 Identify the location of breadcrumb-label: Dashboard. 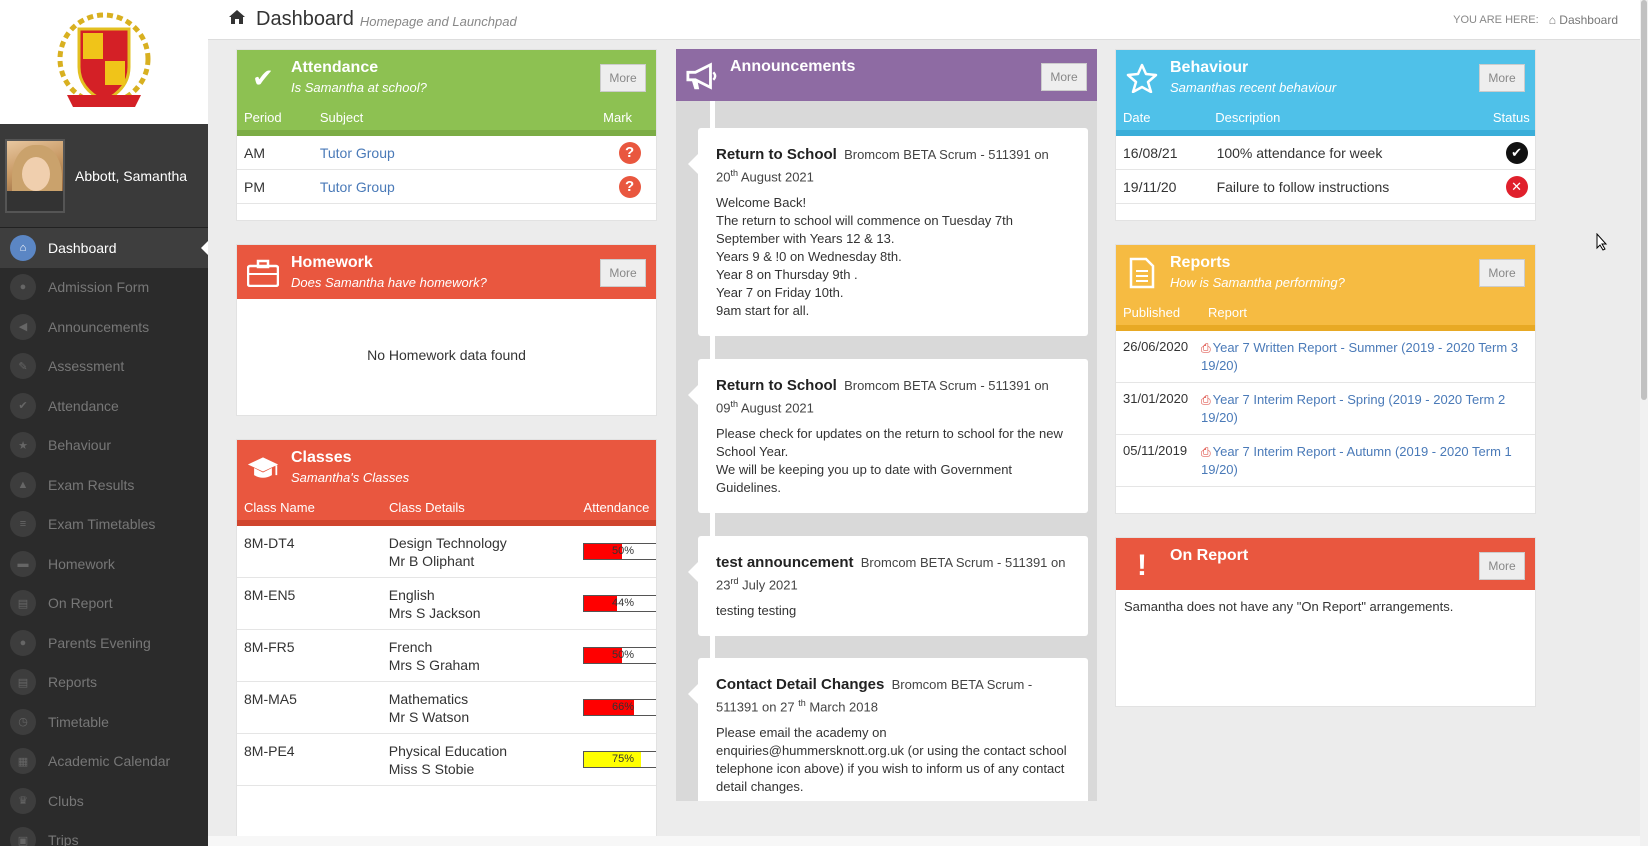
(1588, 19).